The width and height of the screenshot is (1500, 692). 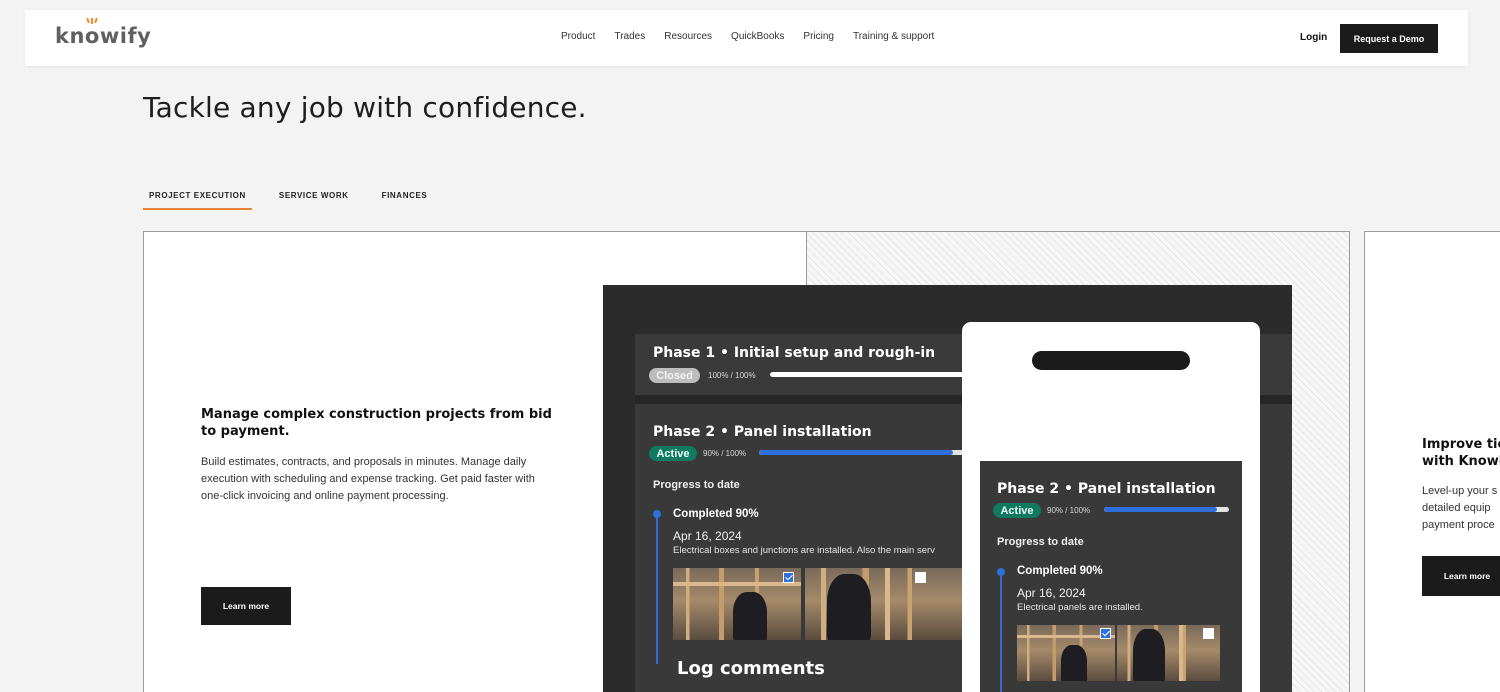 What do you see at coordinates (818, 36) in the screenshot?
I see `nav-link-pricing: Pricing` at bounding box center [818, 36].